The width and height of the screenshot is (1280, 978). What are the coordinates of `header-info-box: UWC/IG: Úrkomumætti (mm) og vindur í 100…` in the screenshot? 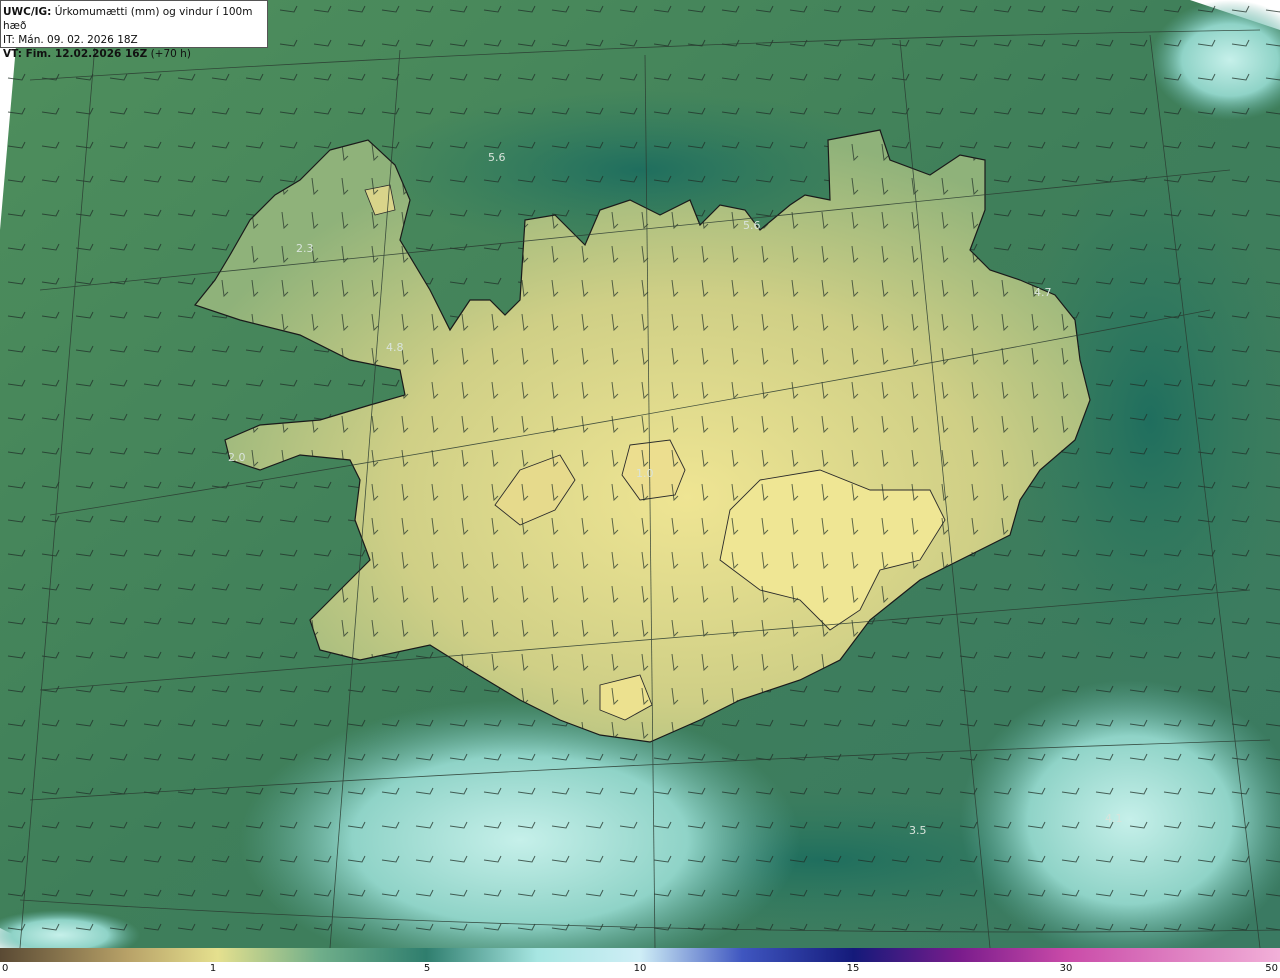 It's located at (134, 30).